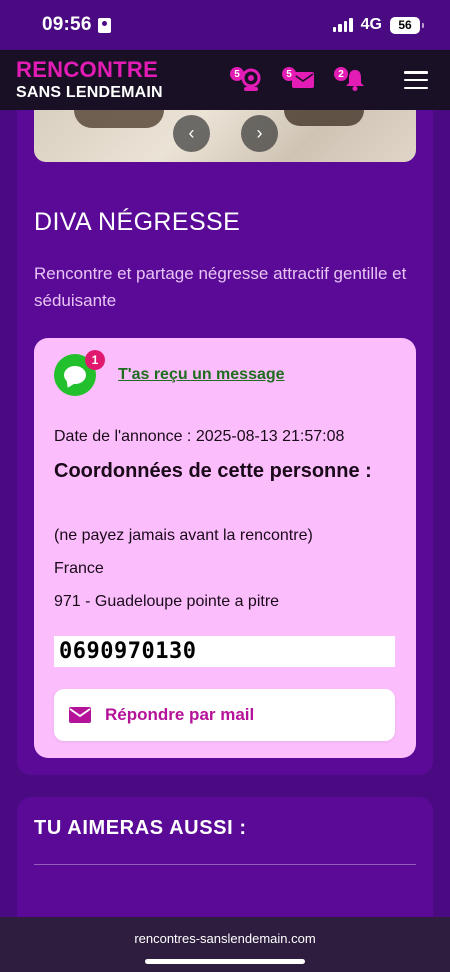  I want to click on region: 971 - Guadeloupe pointe a pitre, so click(167, 601).